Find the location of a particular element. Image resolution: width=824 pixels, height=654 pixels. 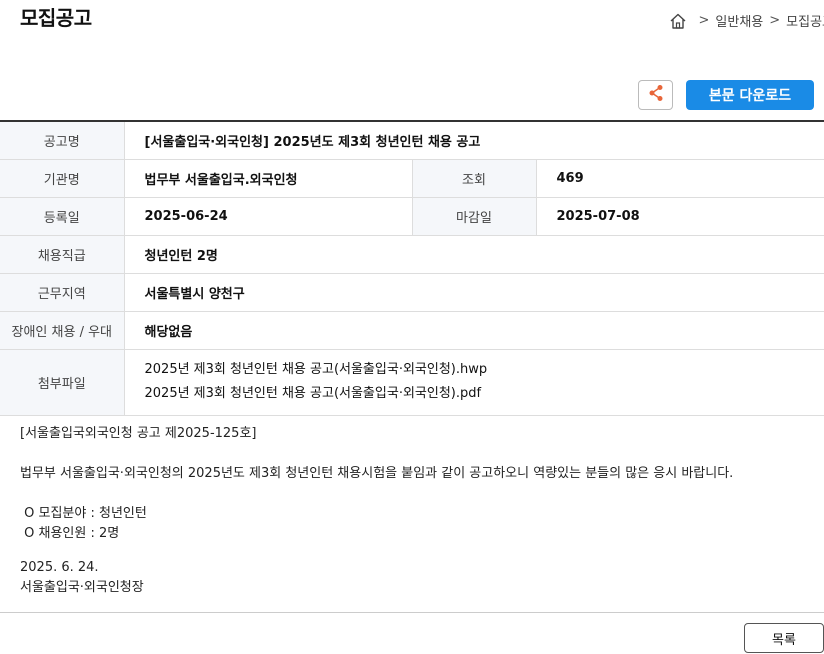

registered-date-value: 2025-06-24 is located at coordinates (268, 216).